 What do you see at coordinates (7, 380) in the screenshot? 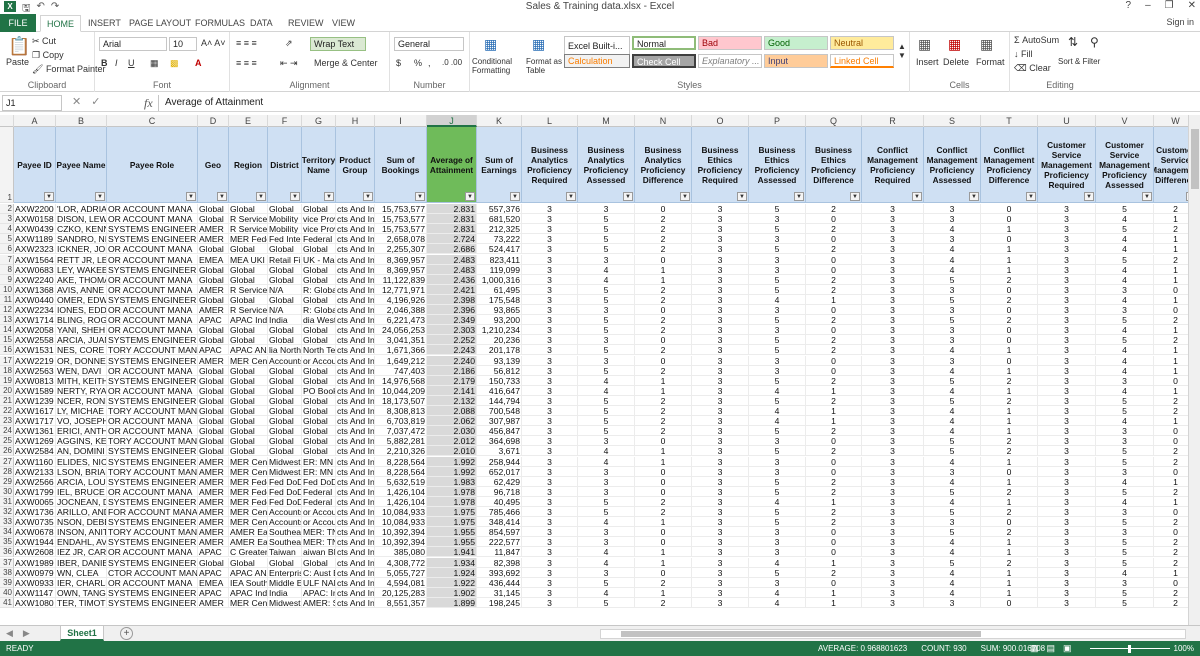
I see `row-header: 19` at bounding box center [7, 380].